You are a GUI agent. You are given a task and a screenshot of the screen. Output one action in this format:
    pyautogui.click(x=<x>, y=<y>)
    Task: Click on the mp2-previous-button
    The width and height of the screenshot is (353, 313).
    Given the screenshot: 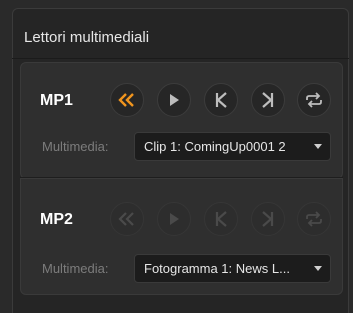 What is the action you would take?
    pyautogui.click(x=221, y=219)
    